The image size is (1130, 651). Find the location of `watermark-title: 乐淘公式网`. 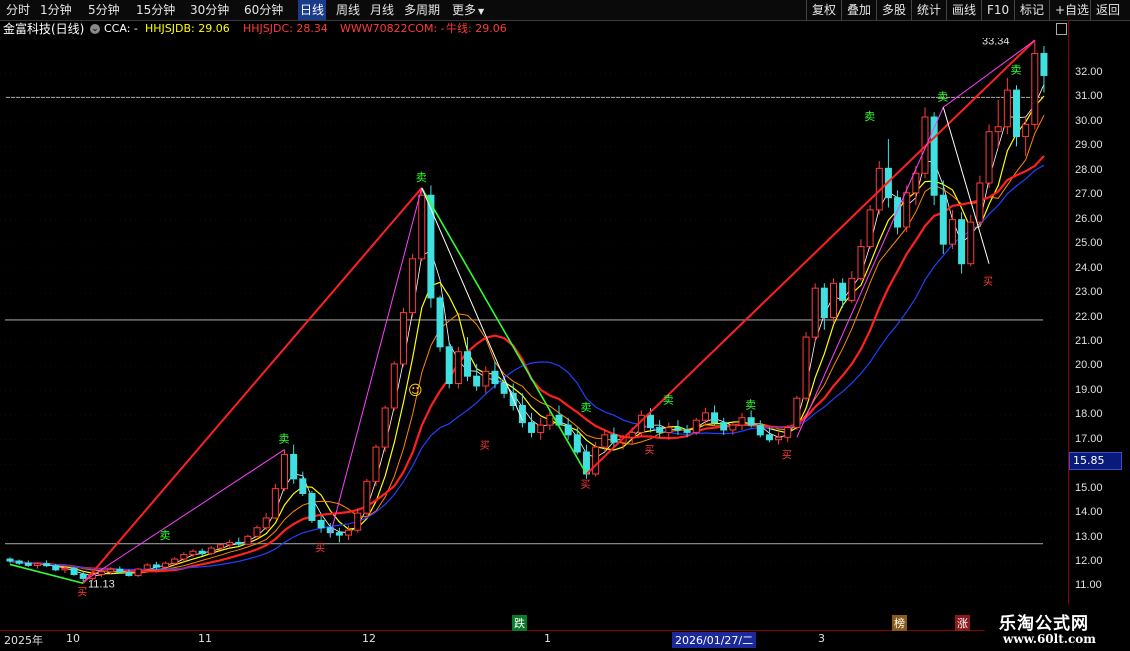

watermark-title: 乐淘公式网 is located at coordinates (1044, 624).